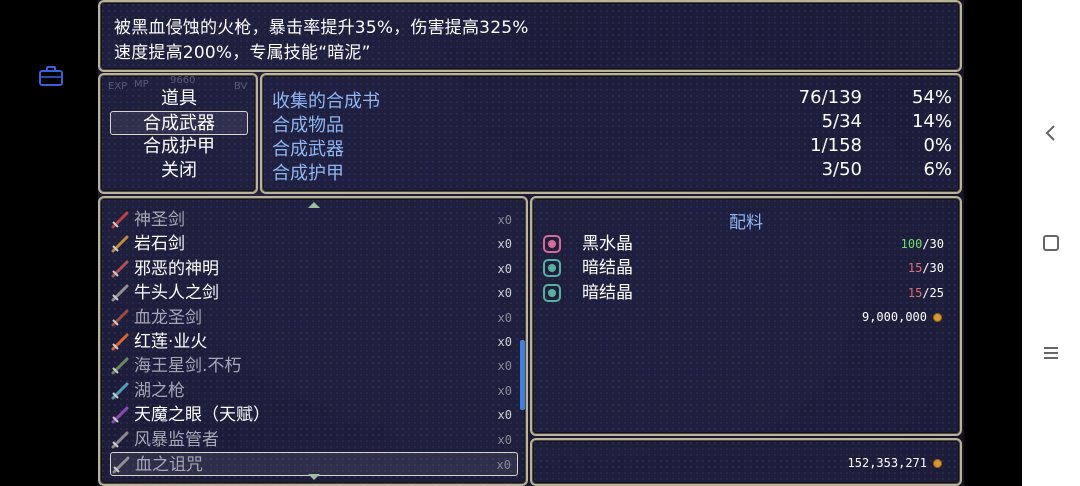  I want to click on holy-sword-icon, so click(120, 220).